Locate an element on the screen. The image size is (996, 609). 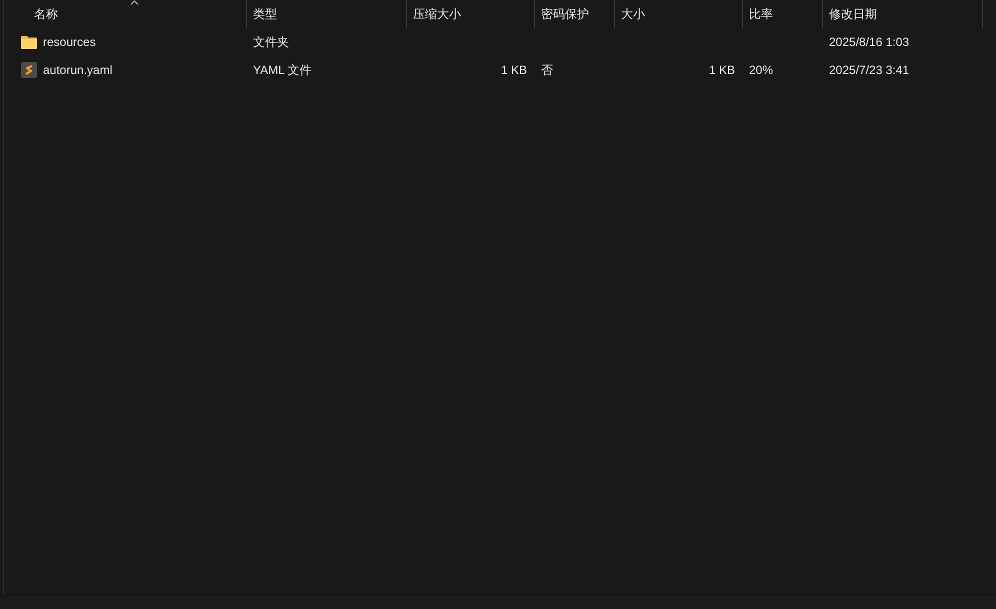
table-cell-text: 否 is located at coordinates (547, 70).